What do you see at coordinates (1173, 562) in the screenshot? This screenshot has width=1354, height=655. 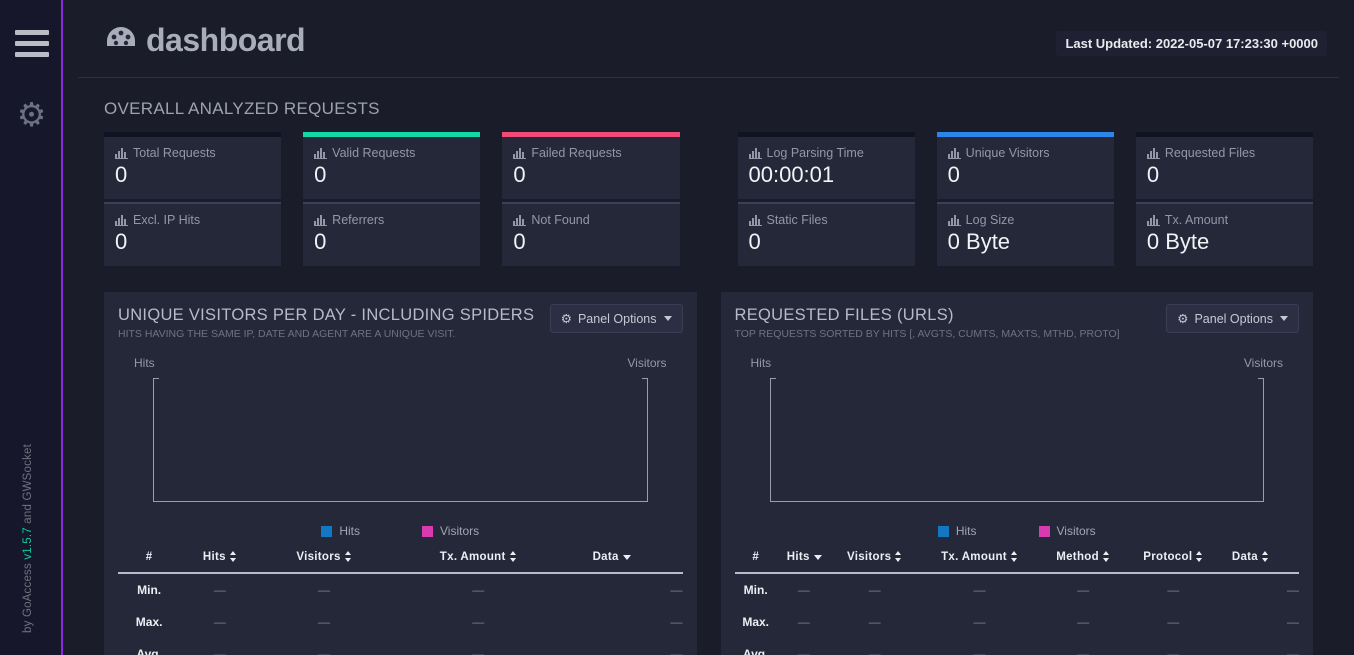 I see `table-header-protocol: Protocol` at bounding box center [1173, 562].